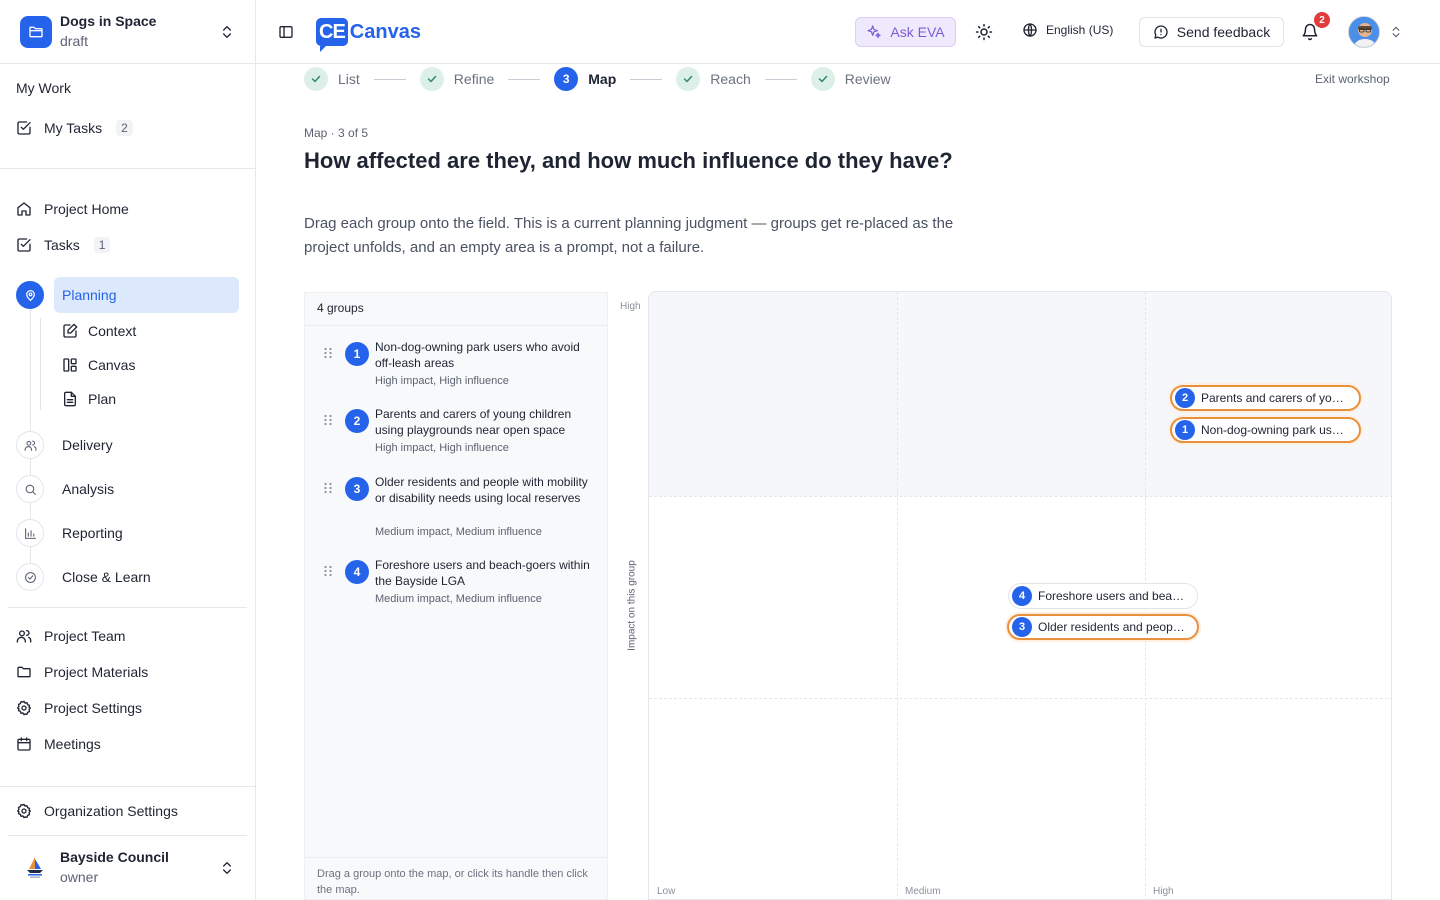  What do you see at coordinates (332, 79) in the screenshot?
I see `step-list: List` at bounding box center [332, 79].